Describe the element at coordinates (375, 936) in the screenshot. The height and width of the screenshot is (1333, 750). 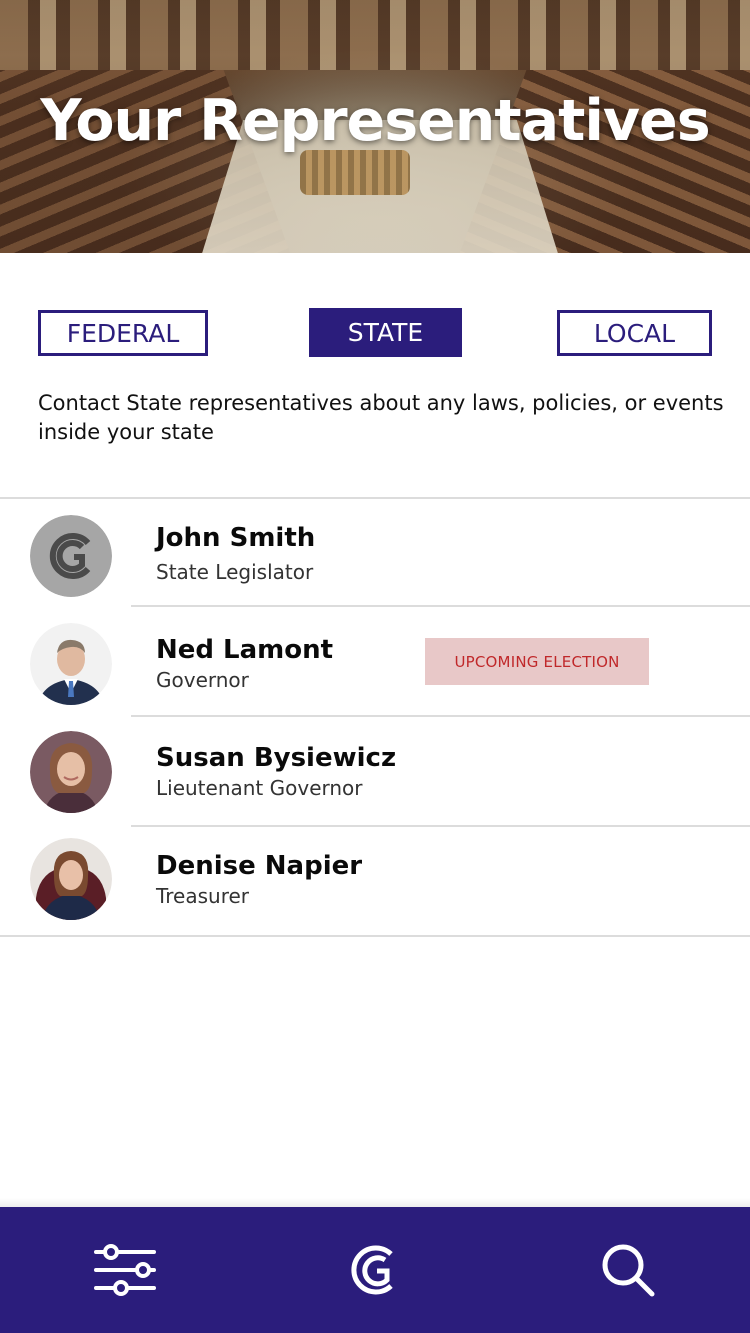
I see `divider` at that location.